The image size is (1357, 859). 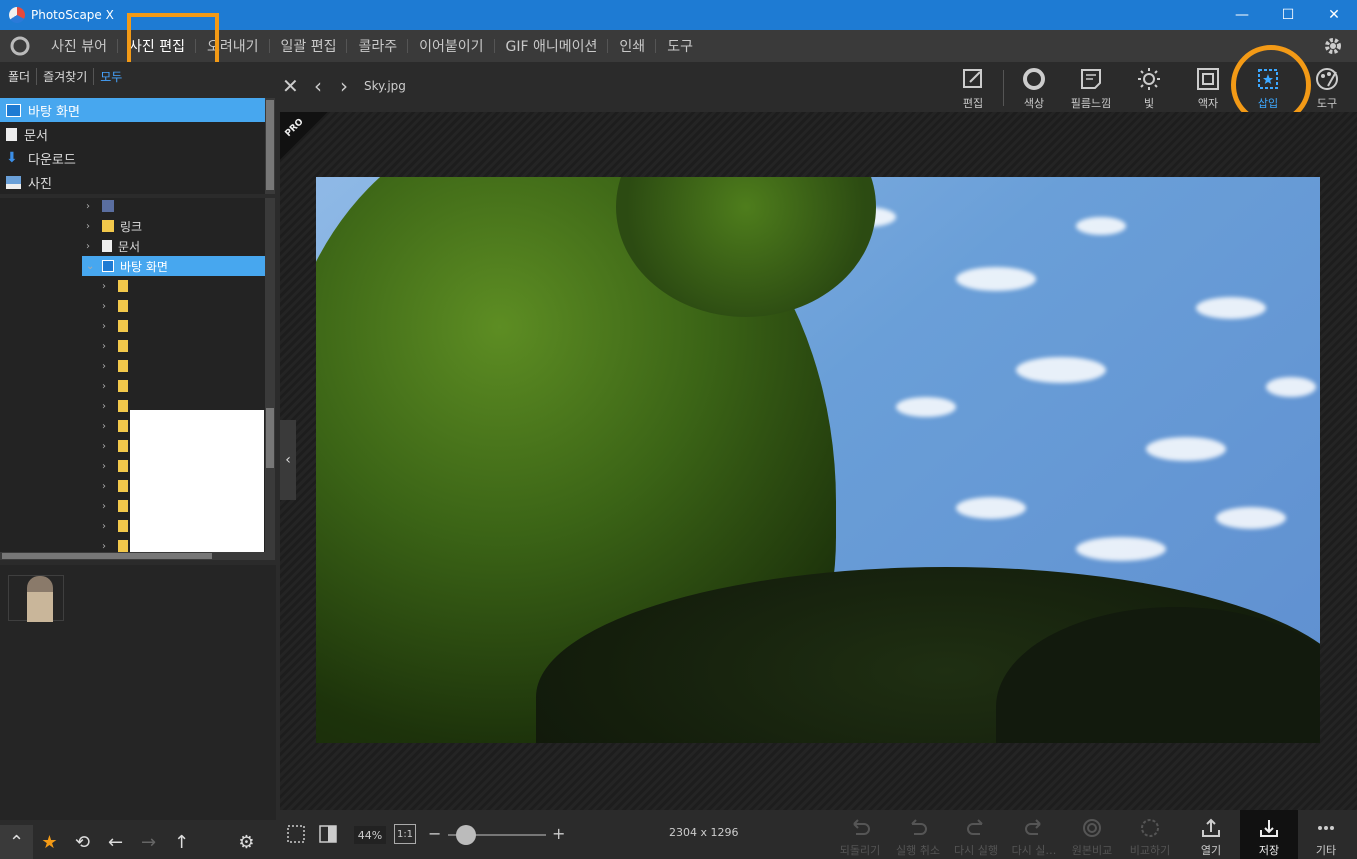 What do you see at coordinates (918, 837) in the screenshot?
I see `undo-button: 실행 취소` at bounding box center [918, 837].